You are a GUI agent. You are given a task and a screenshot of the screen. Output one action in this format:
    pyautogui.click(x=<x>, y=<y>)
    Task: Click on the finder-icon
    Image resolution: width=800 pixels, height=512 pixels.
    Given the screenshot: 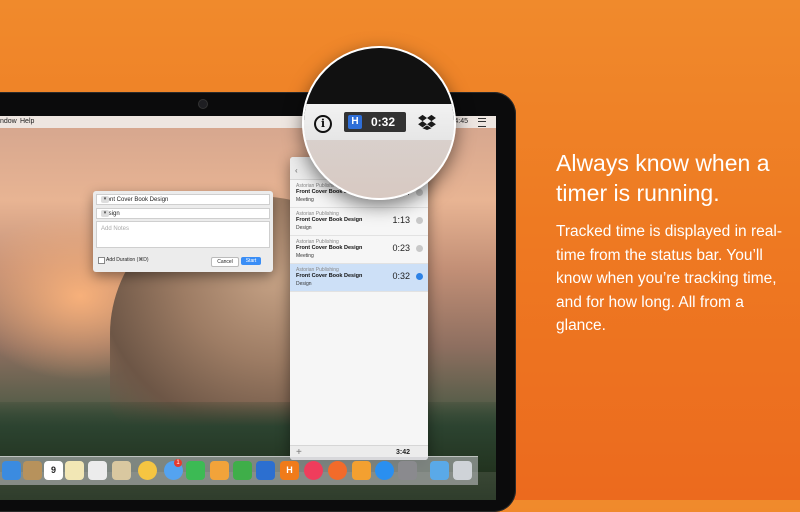 What is the action you would take?
    pyautogui.click(x=11, y=470)
    